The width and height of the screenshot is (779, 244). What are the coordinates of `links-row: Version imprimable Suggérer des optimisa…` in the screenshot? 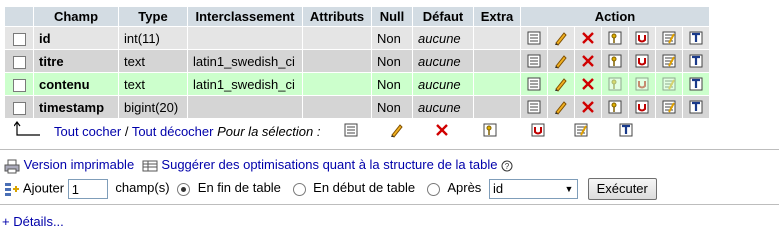 It's located at (258, 165).